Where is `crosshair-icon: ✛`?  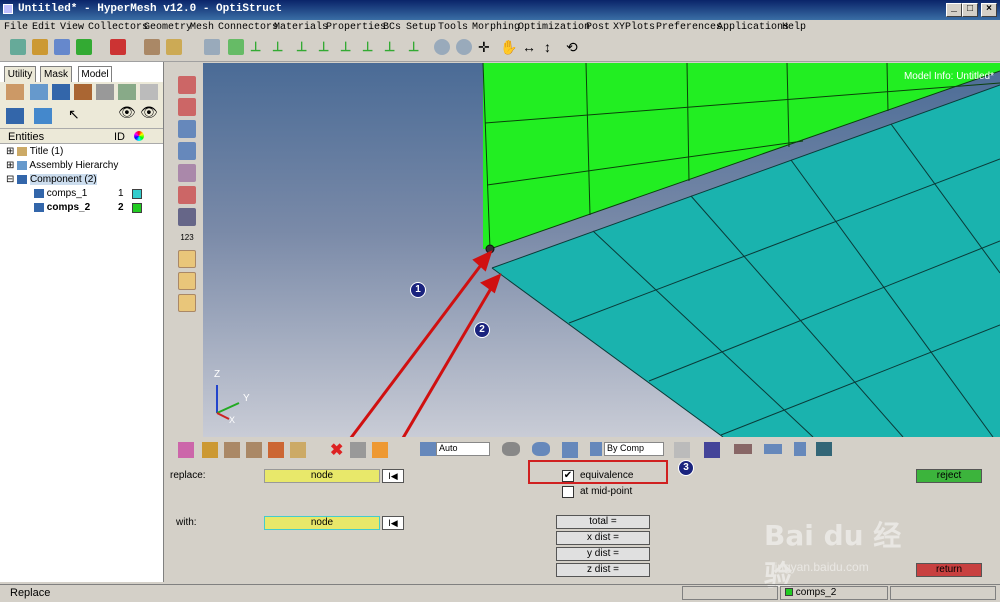
crosshair-icon: ✛ is located at coordinates (486, 47).